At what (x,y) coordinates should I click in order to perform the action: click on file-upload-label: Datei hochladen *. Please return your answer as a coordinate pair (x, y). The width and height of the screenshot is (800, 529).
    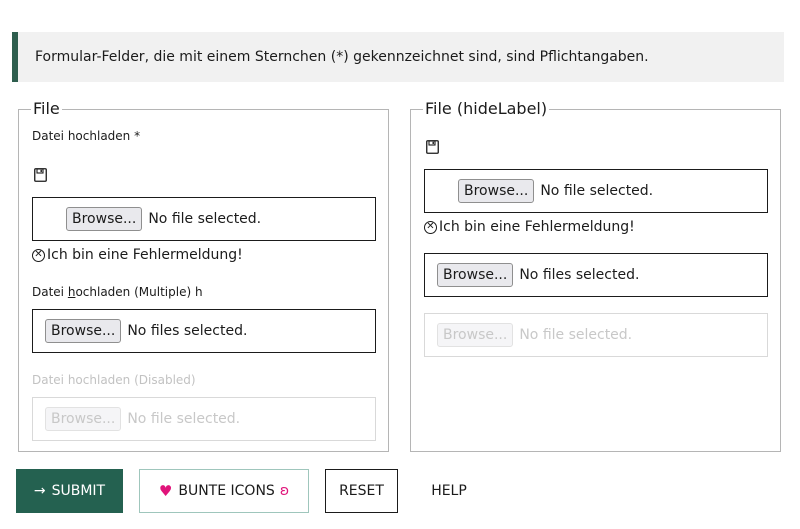
    Looking at the image, I should click on (86, 136).